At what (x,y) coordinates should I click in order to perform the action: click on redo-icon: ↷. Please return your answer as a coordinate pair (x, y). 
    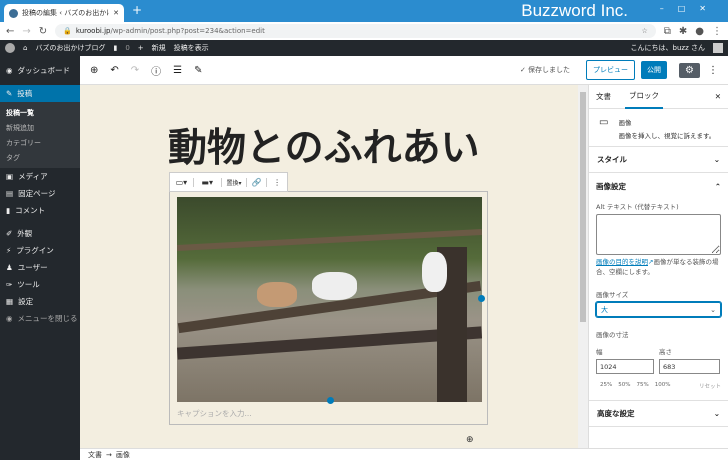
    Looking at the image, I should click on (135, 70).